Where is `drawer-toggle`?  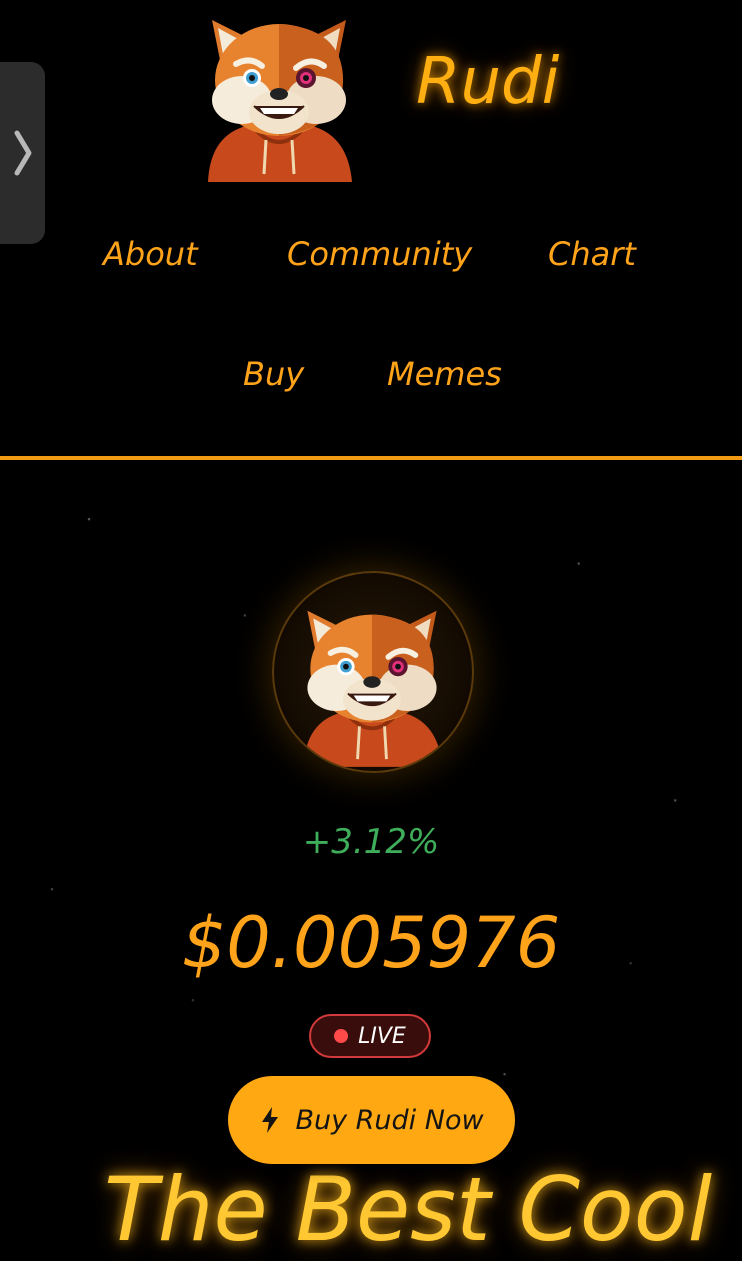
drawer-toggle is located at coordinates (22, 153).